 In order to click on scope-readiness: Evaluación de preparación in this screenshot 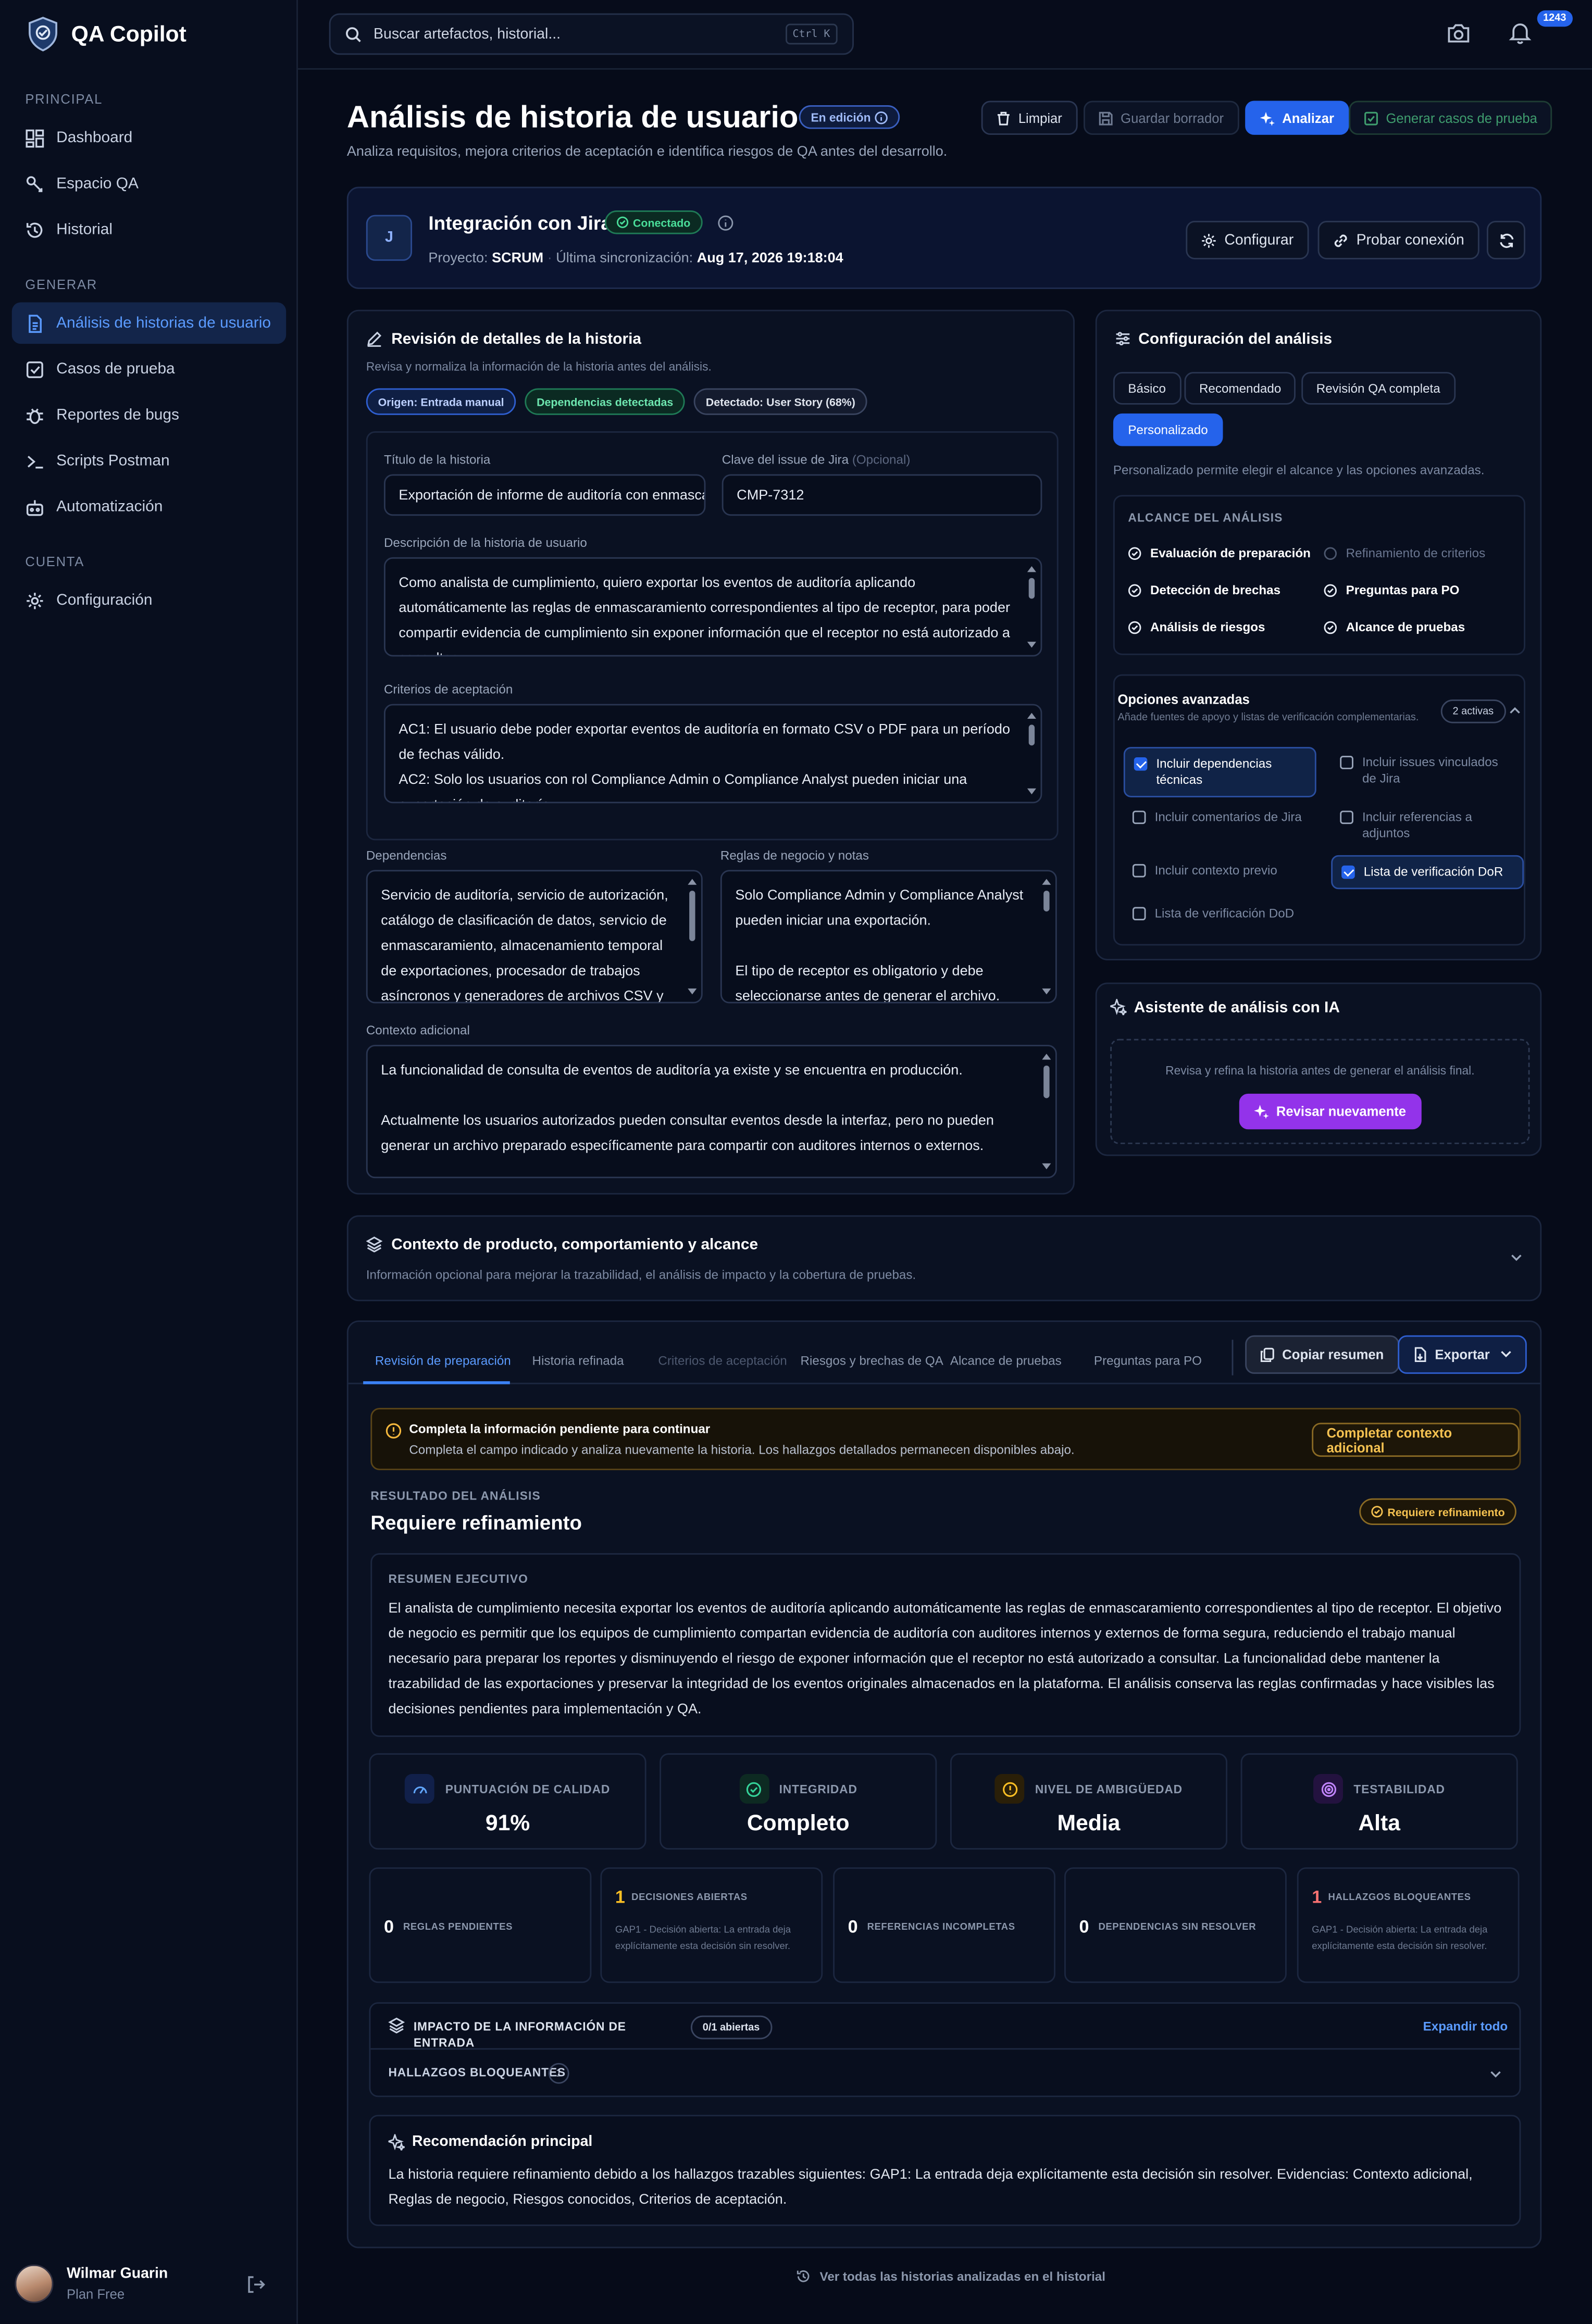, I will do `click(1220, 552)`.